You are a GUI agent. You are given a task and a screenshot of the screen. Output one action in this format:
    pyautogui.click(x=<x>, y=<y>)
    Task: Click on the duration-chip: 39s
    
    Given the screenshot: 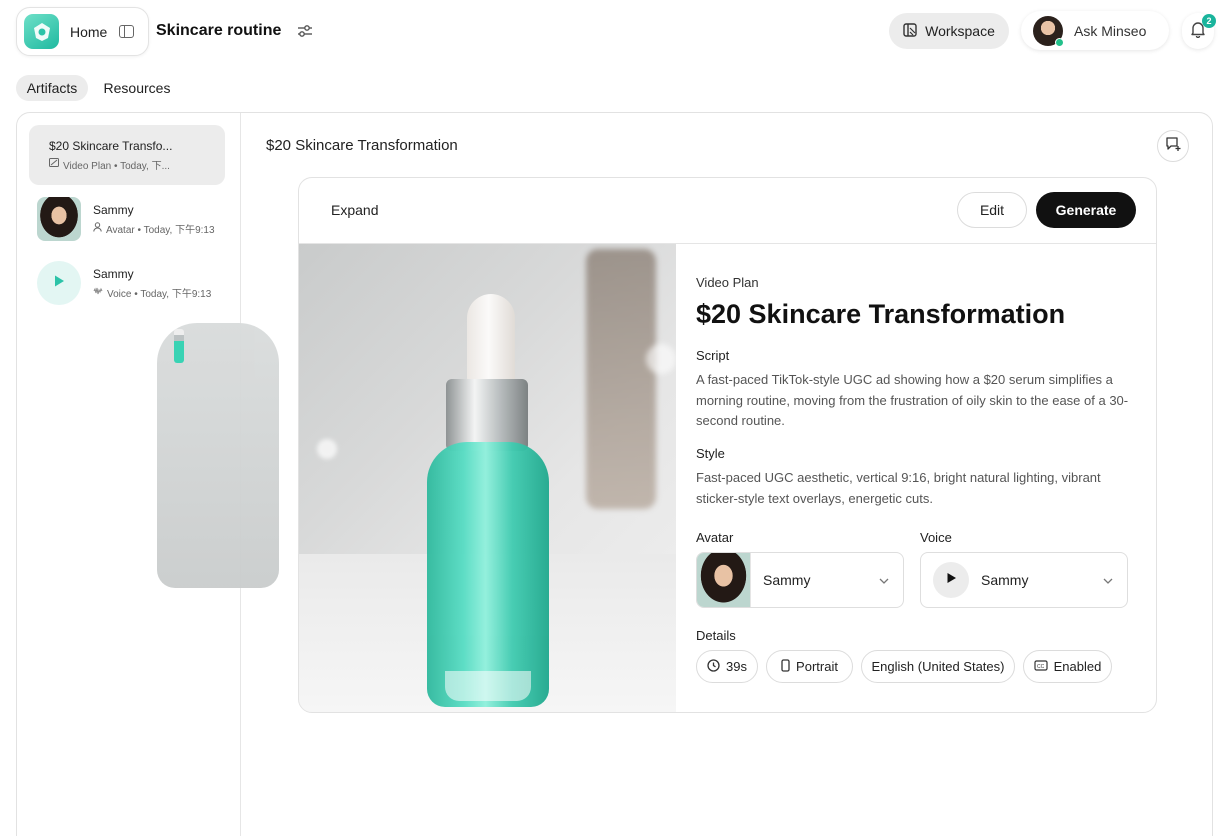 What is the action you would take?
    pyautogui.click(x=727, y=666)
    